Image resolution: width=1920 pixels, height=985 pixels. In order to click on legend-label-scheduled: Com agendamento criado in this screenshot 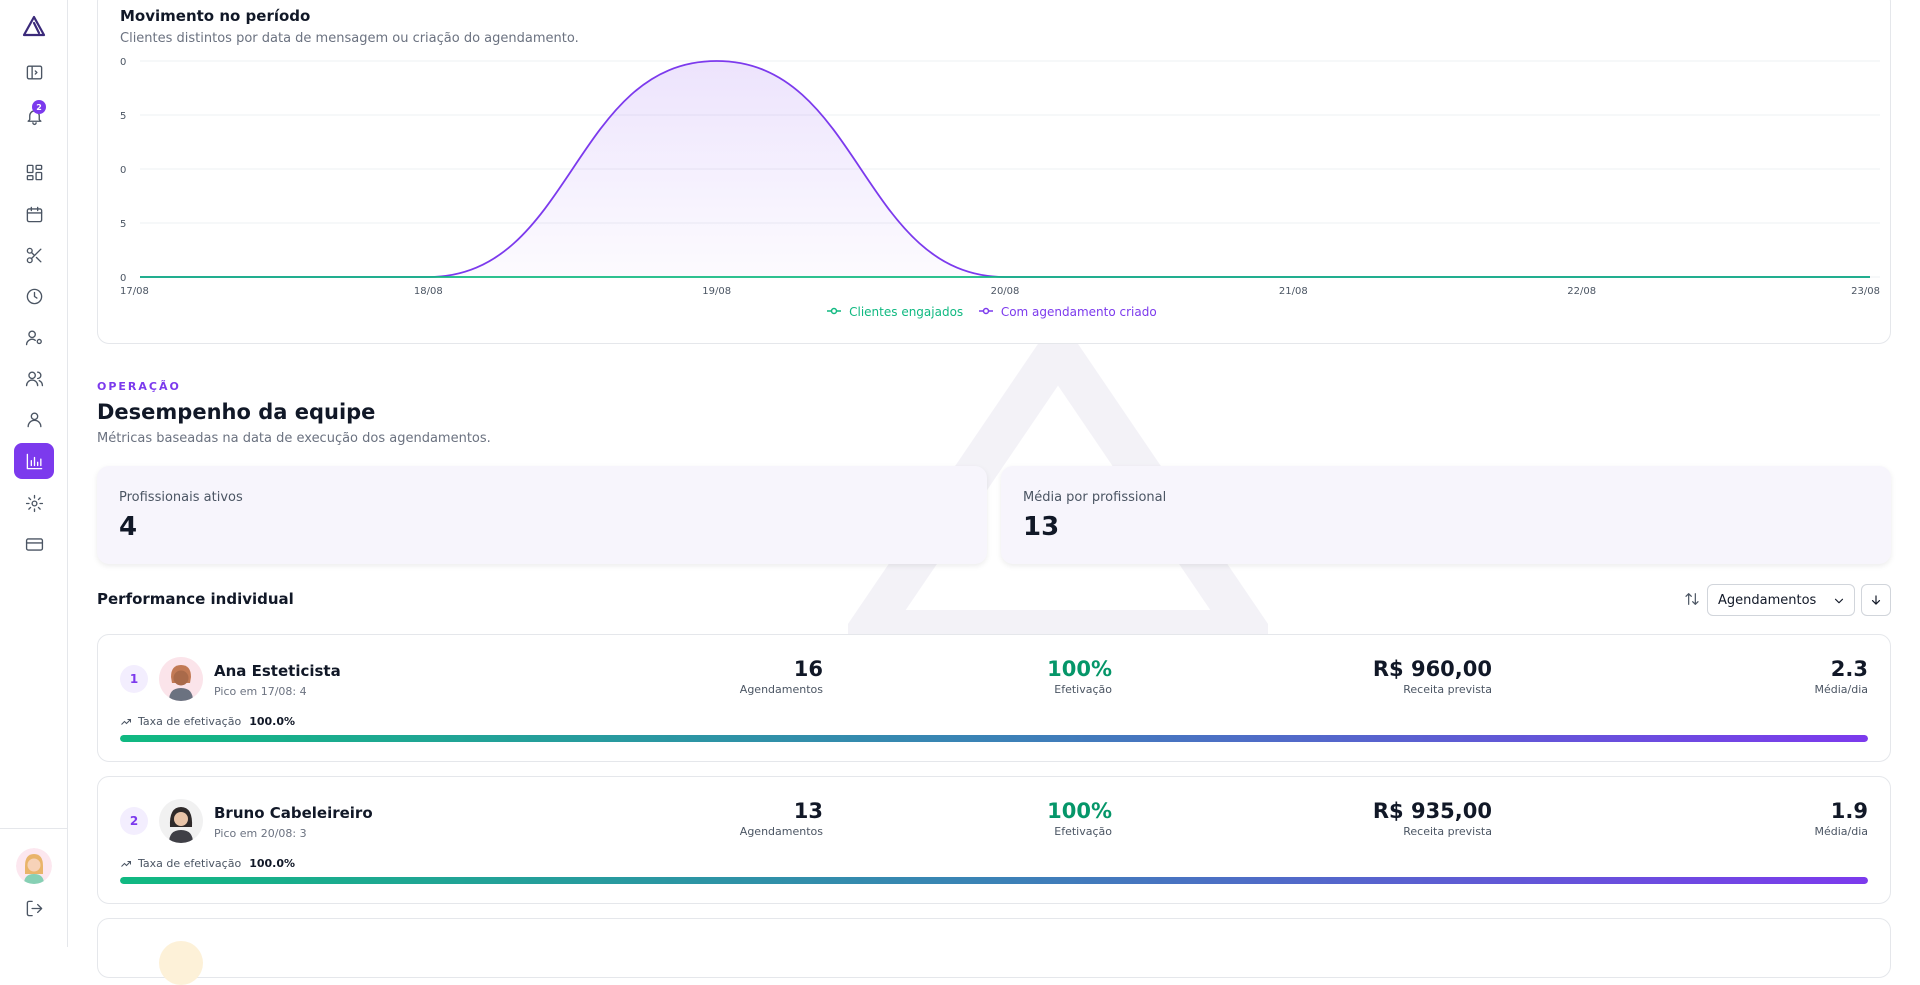, I will do `click(1078, 312)`.